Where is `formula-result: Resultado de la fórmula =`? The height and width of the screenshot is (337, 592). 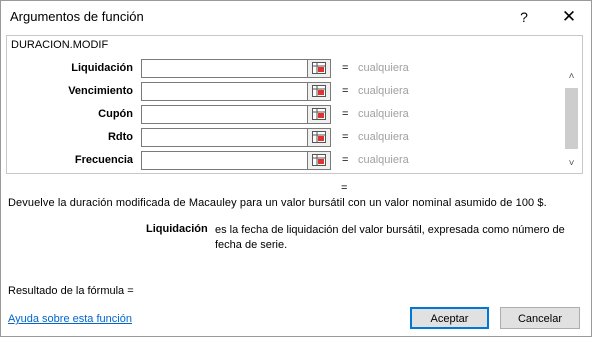 formula-result: Resultado de la fórmula = is located at coordinates (71, 291).